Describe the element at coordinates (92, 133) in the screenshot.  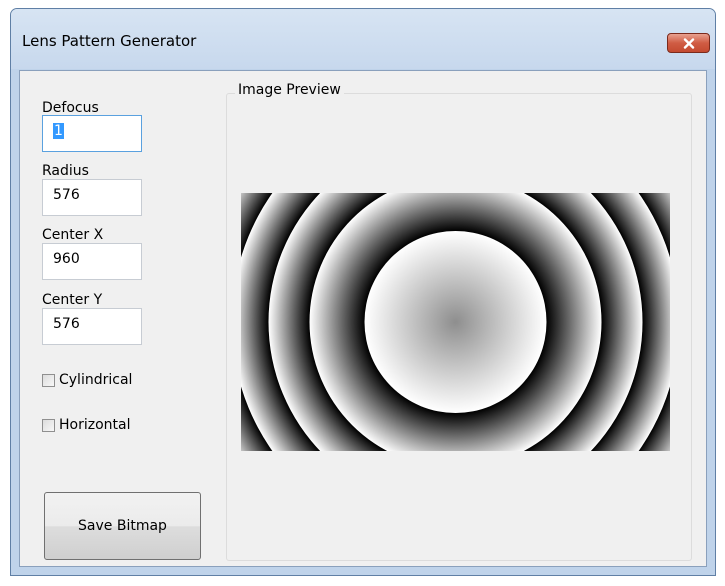
I see `defocus-input: 1` at that location.